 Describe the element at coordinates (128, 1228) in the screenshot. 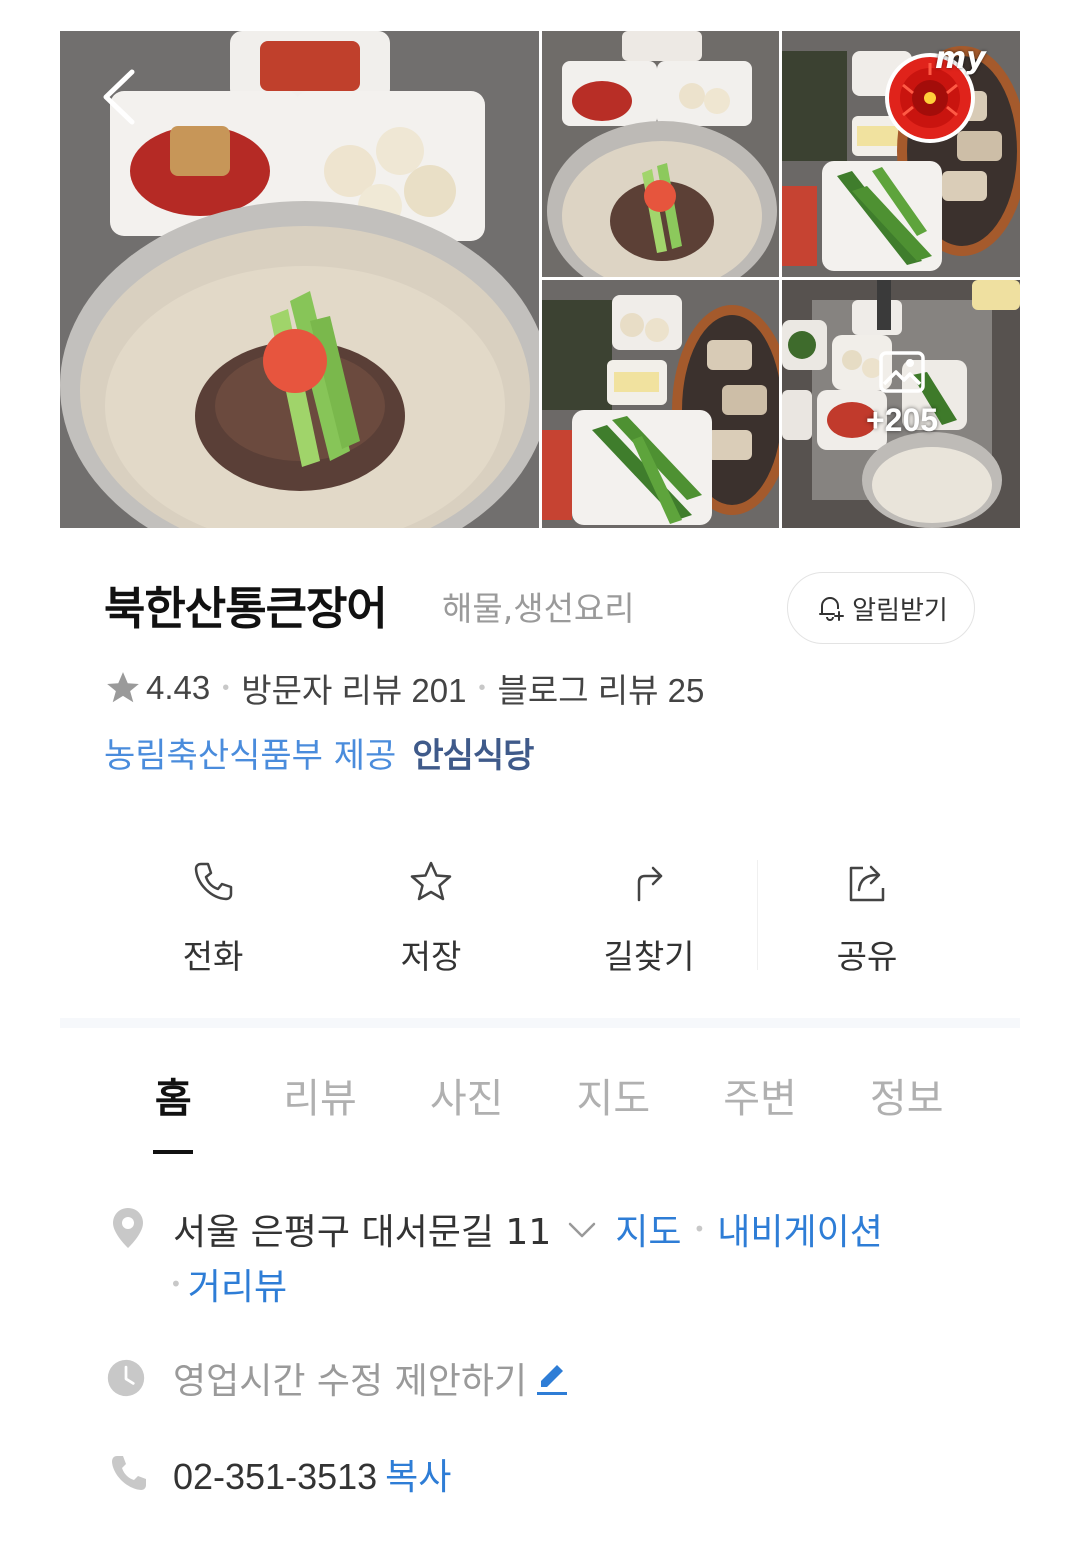

I see `location-pin-icon` at that location.